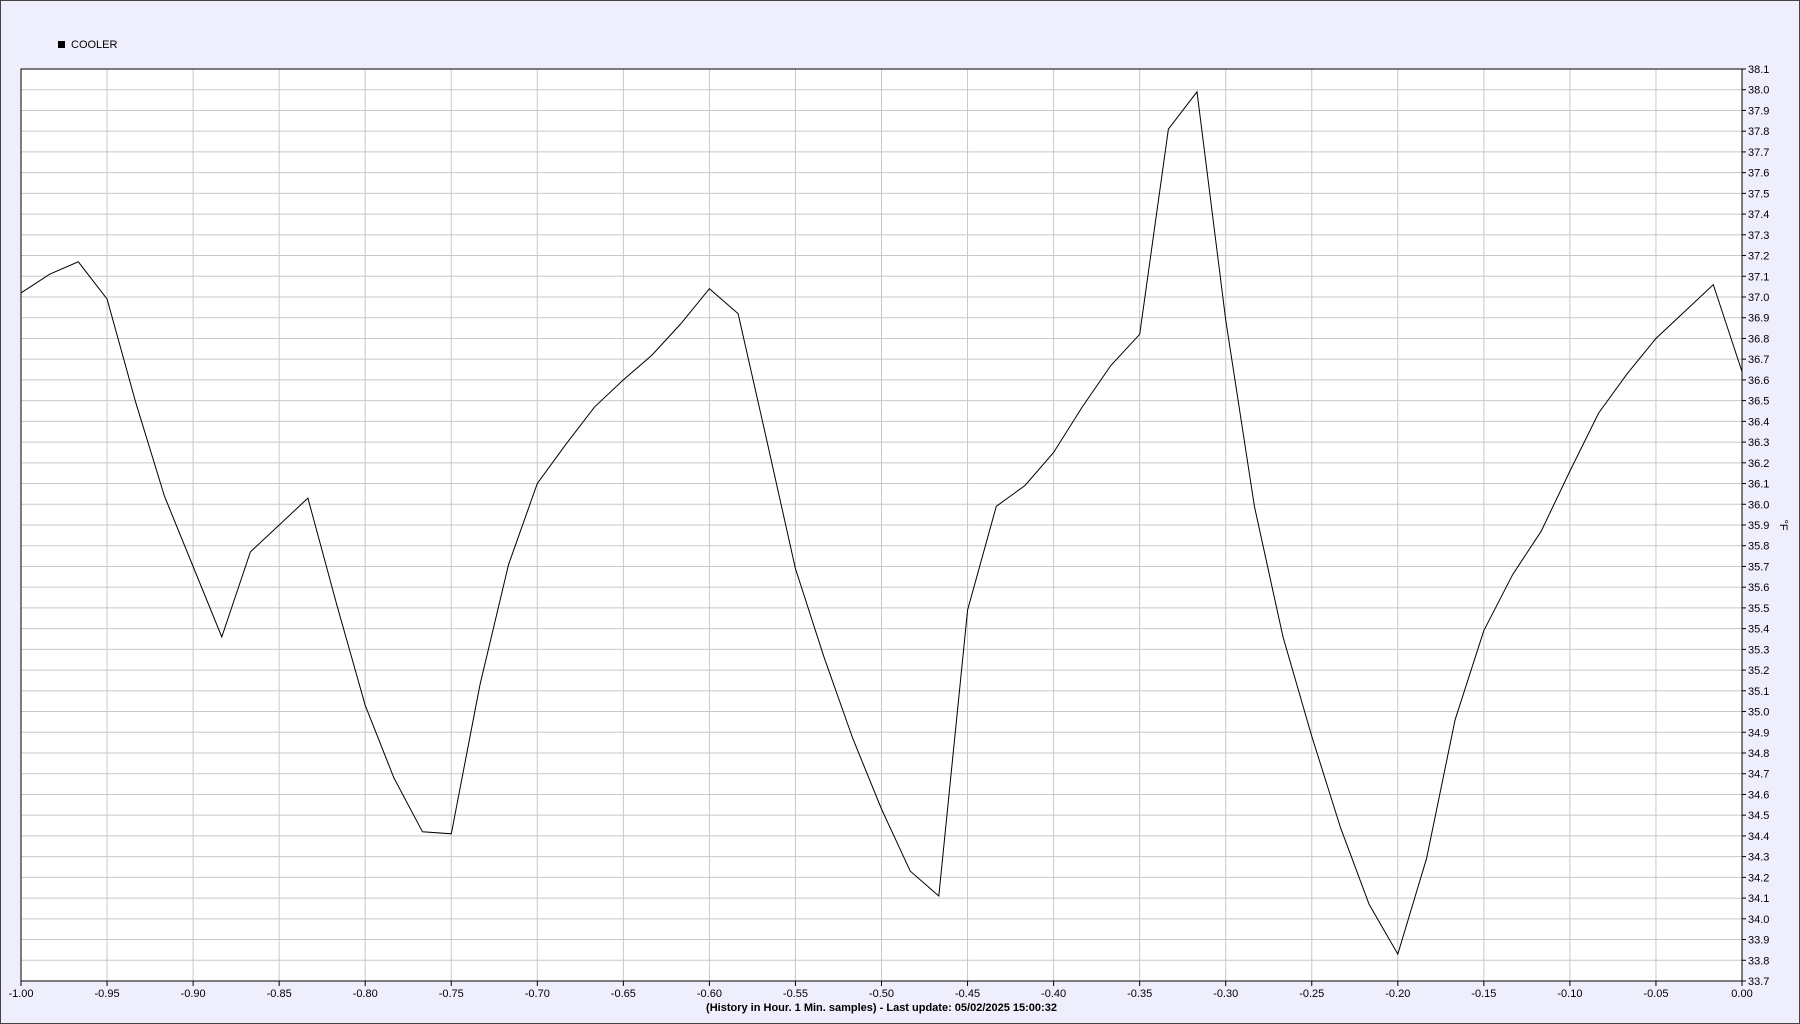 This screenshot has height=1024, width=1800. What do you see at coordinates (1758, 298) in the screenshot?
I see `y-tick-label: 37.0` at bounding box center [1758, 298].